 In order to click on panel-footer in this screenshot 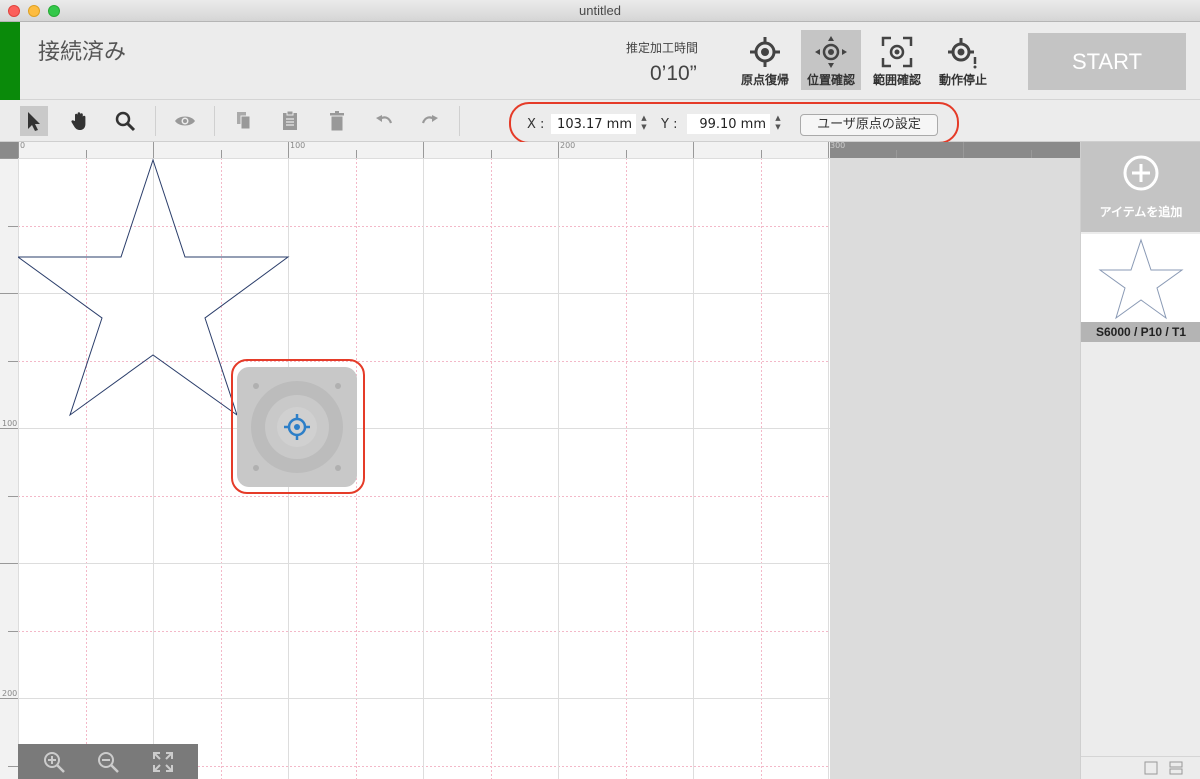, I will do `click(1140, 767)`.